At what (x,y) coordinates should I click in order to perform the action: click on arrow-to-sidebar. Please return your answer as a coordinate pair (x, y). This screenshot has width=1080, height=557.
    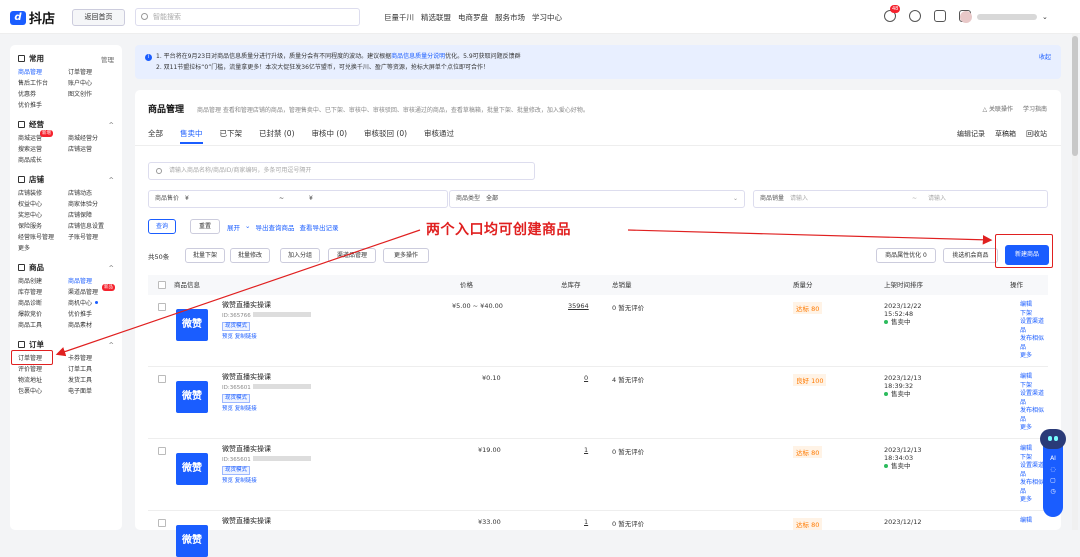
    Looking at the image, I should click on (238, 293).